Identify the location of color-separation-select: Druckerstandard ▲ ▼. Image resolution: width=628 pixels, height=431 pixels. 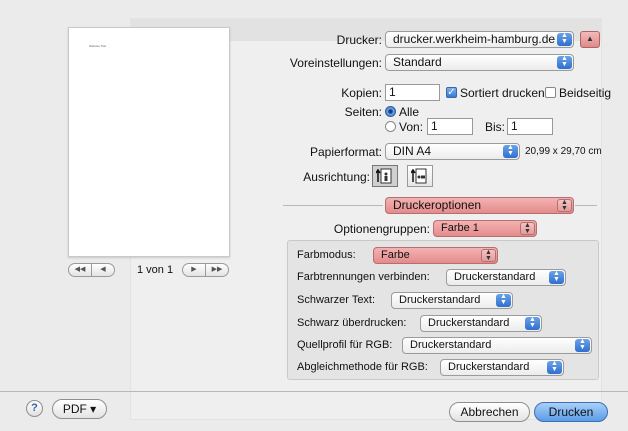
(506, 277).